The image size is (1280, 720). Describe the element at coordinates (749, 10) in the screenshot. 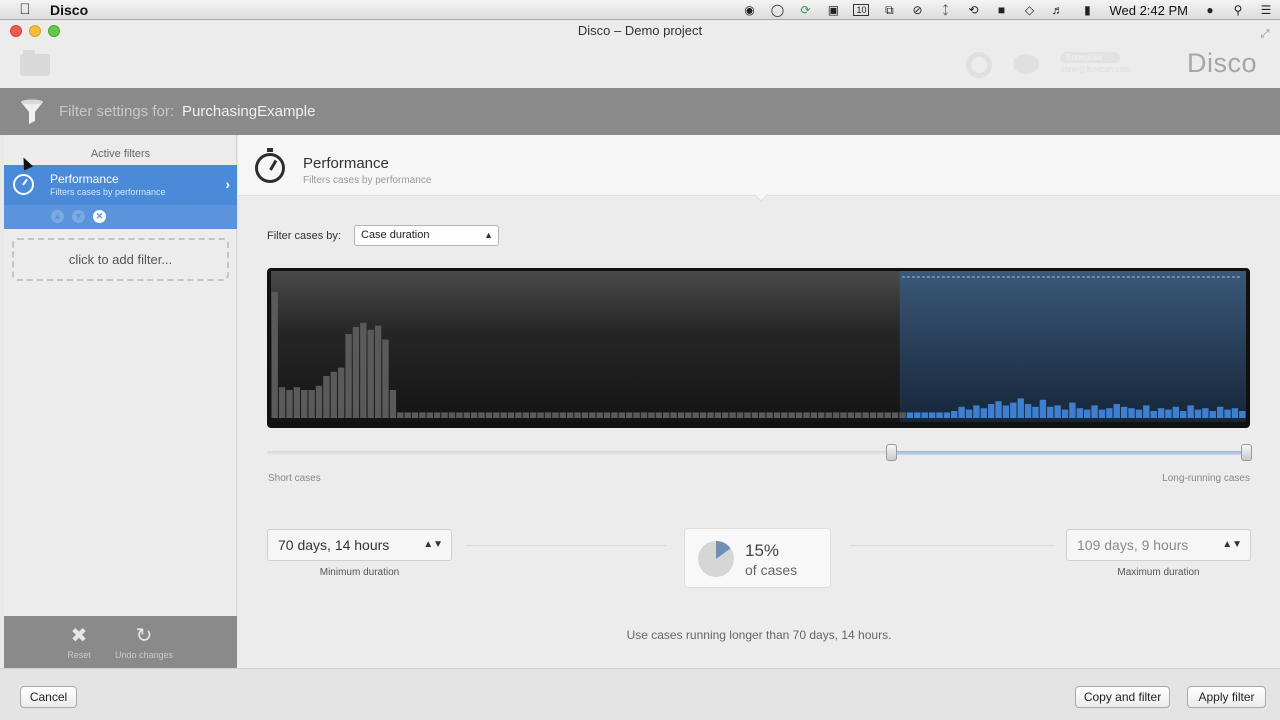

I see `disk-icon: ◉` at that location.